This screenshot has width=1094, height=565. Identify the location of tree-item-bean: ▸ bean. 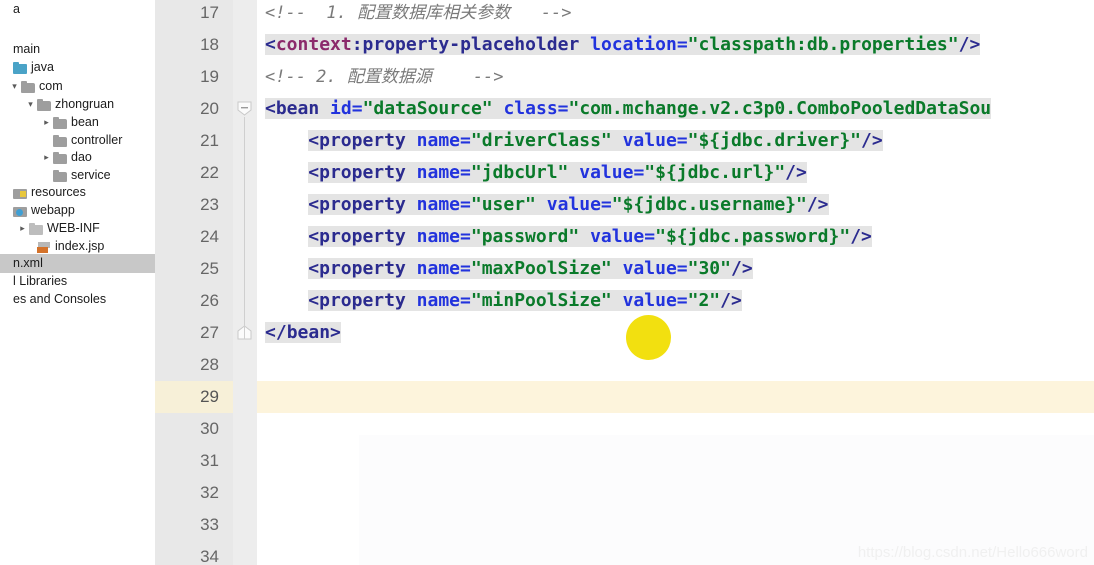
(77, 122).